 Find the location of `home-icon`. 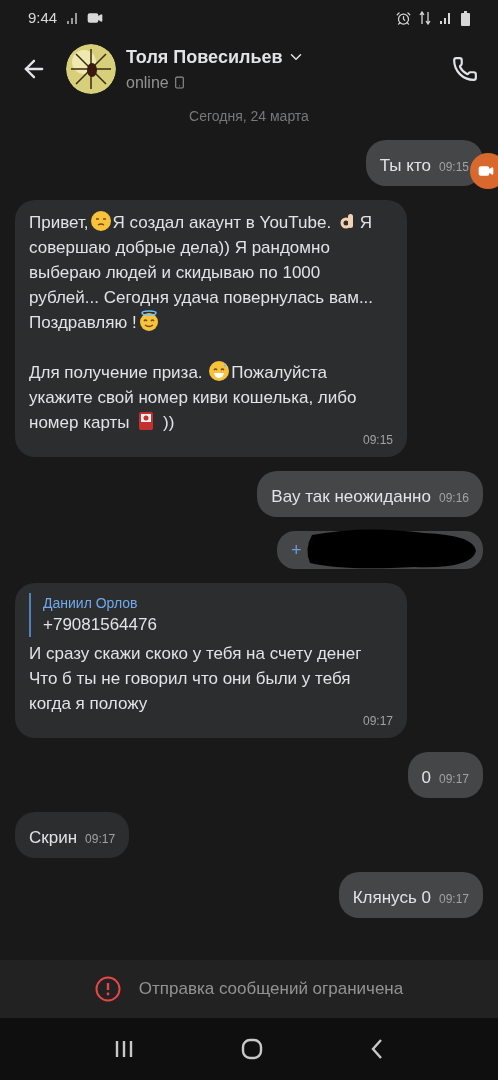

home-icon is located at coordinates (252, 1049).